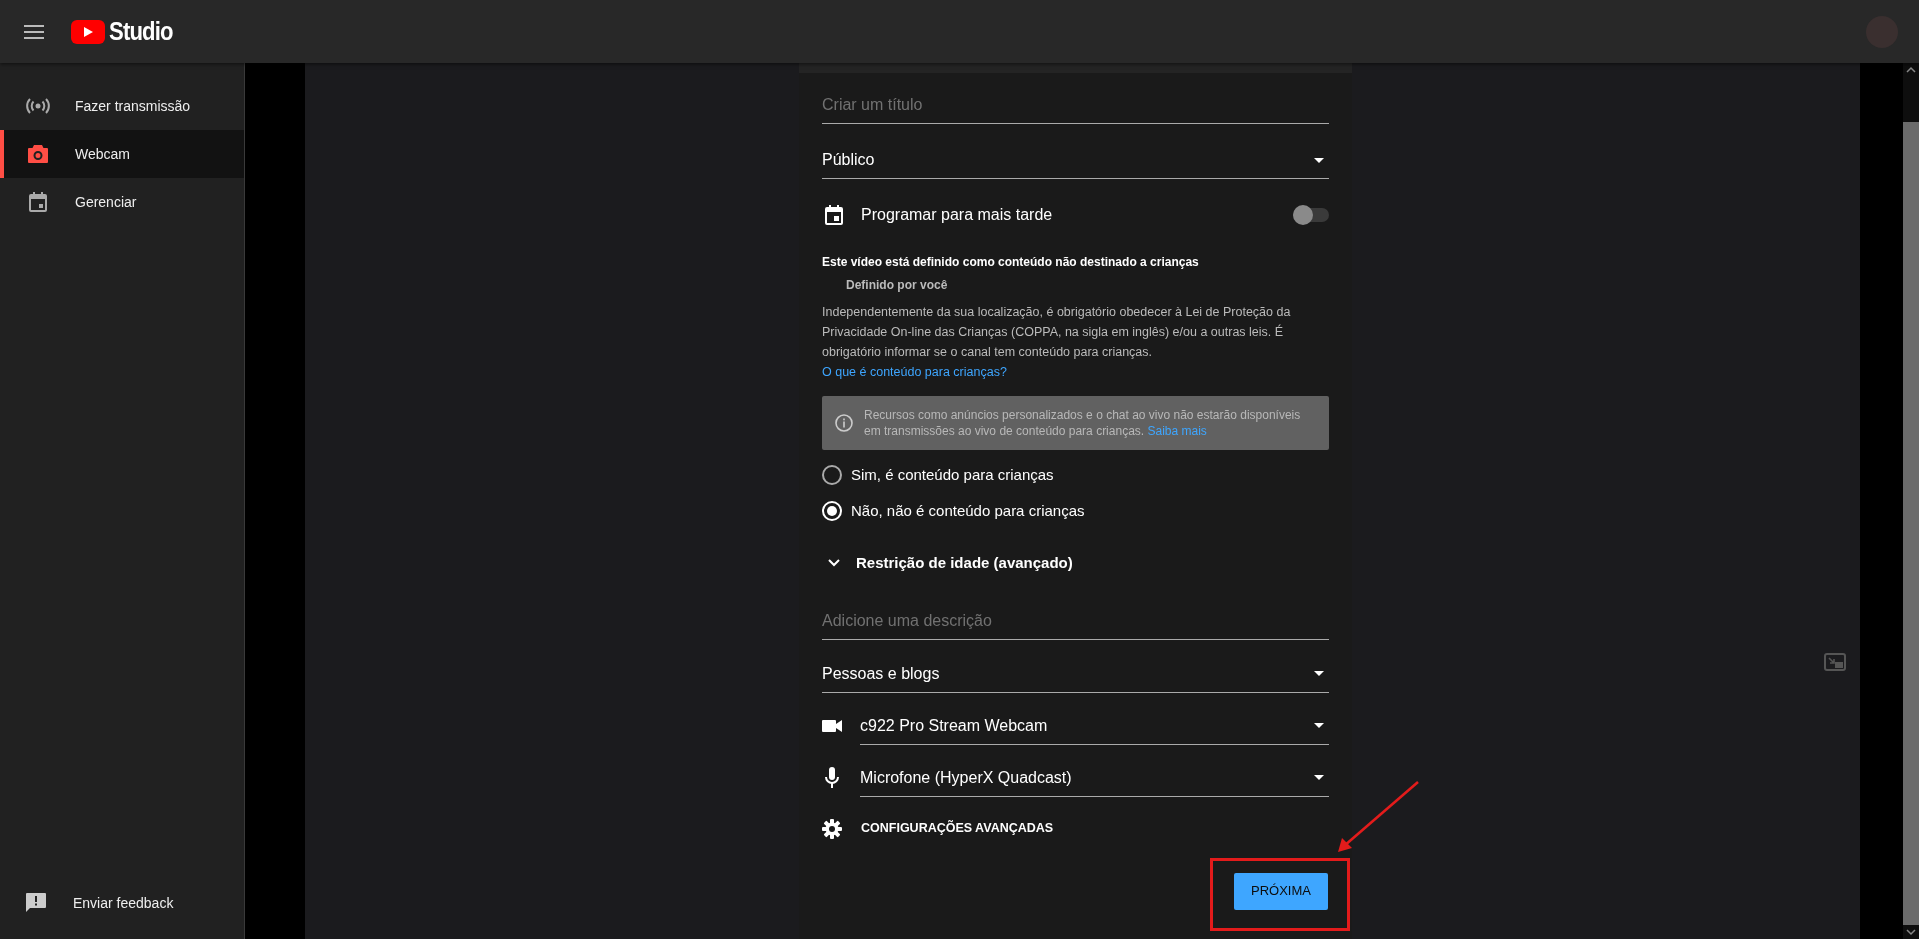  Describe the element at coordinates (1075, 163) in the screenshot. I see `visibility-dropdown: Público` at that location.